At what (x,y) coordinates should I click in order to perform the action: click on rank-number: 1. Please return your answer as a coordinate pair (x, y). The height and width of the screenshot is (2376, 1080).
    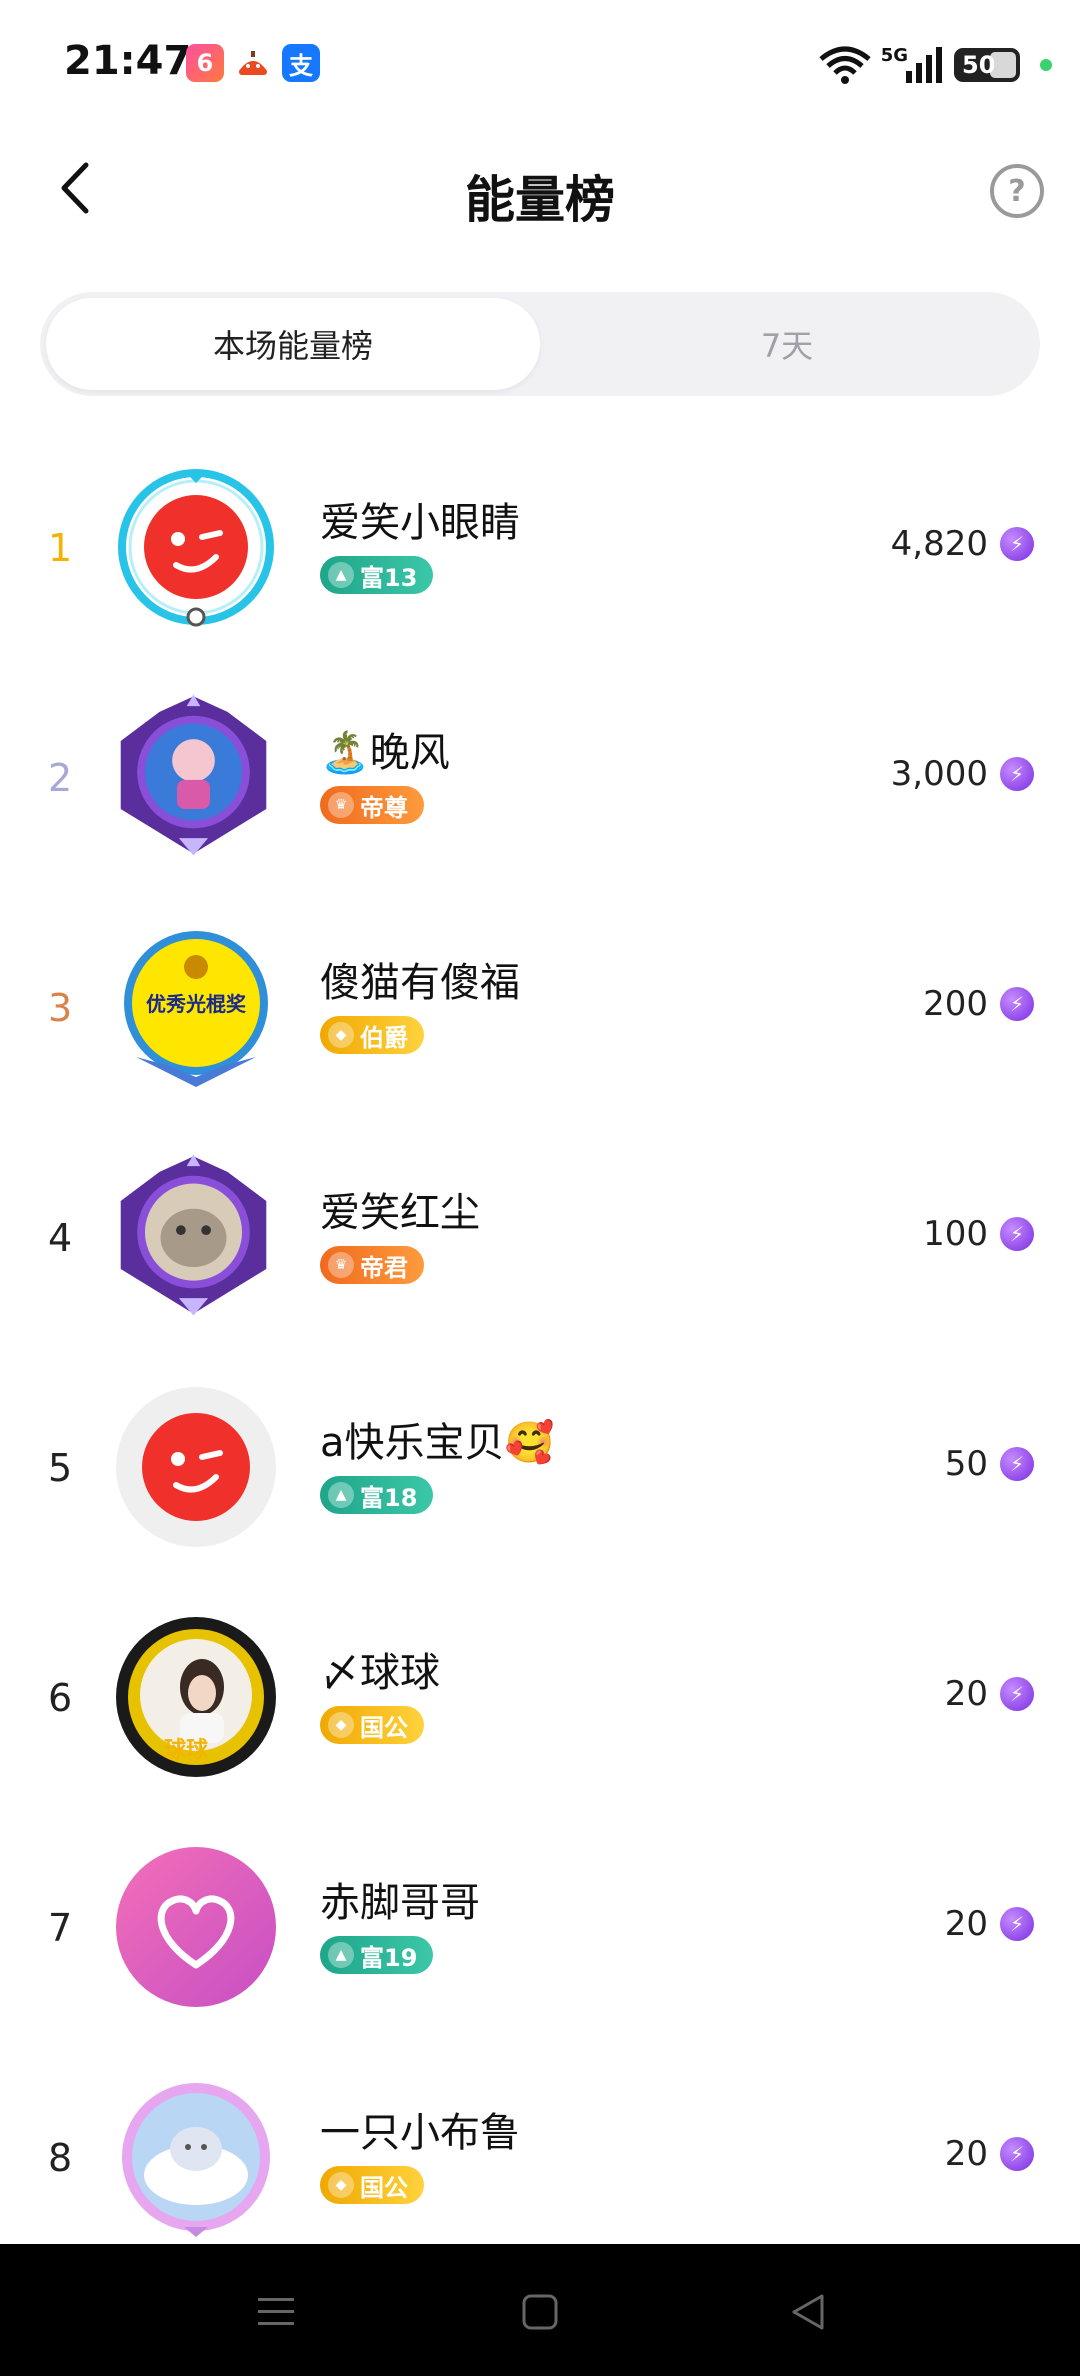
    Looking at the image, I should click on (60, 548).